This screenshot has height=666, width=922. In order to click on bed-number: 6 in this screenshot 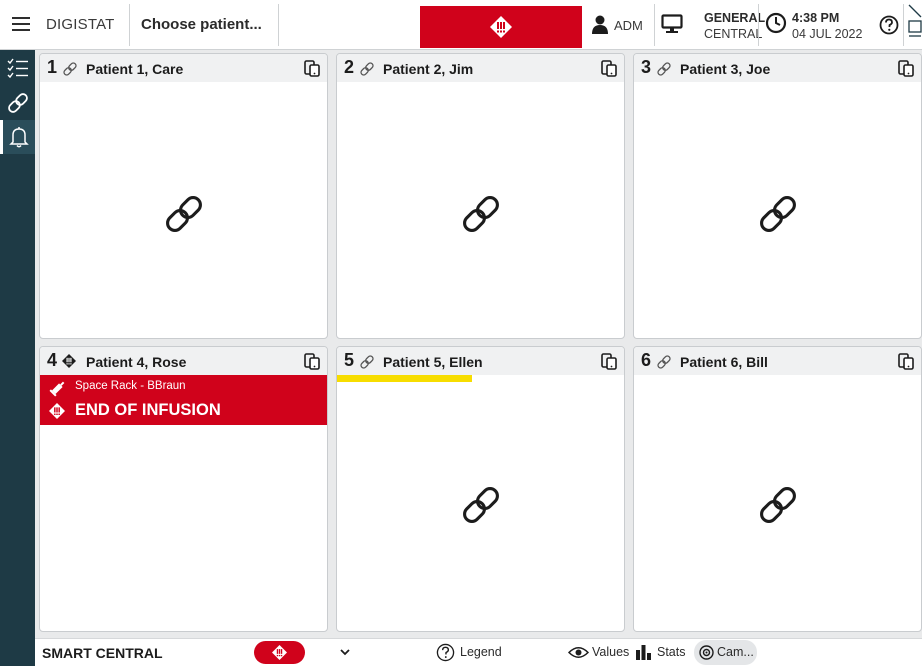, I will do `click(646, 360)`.